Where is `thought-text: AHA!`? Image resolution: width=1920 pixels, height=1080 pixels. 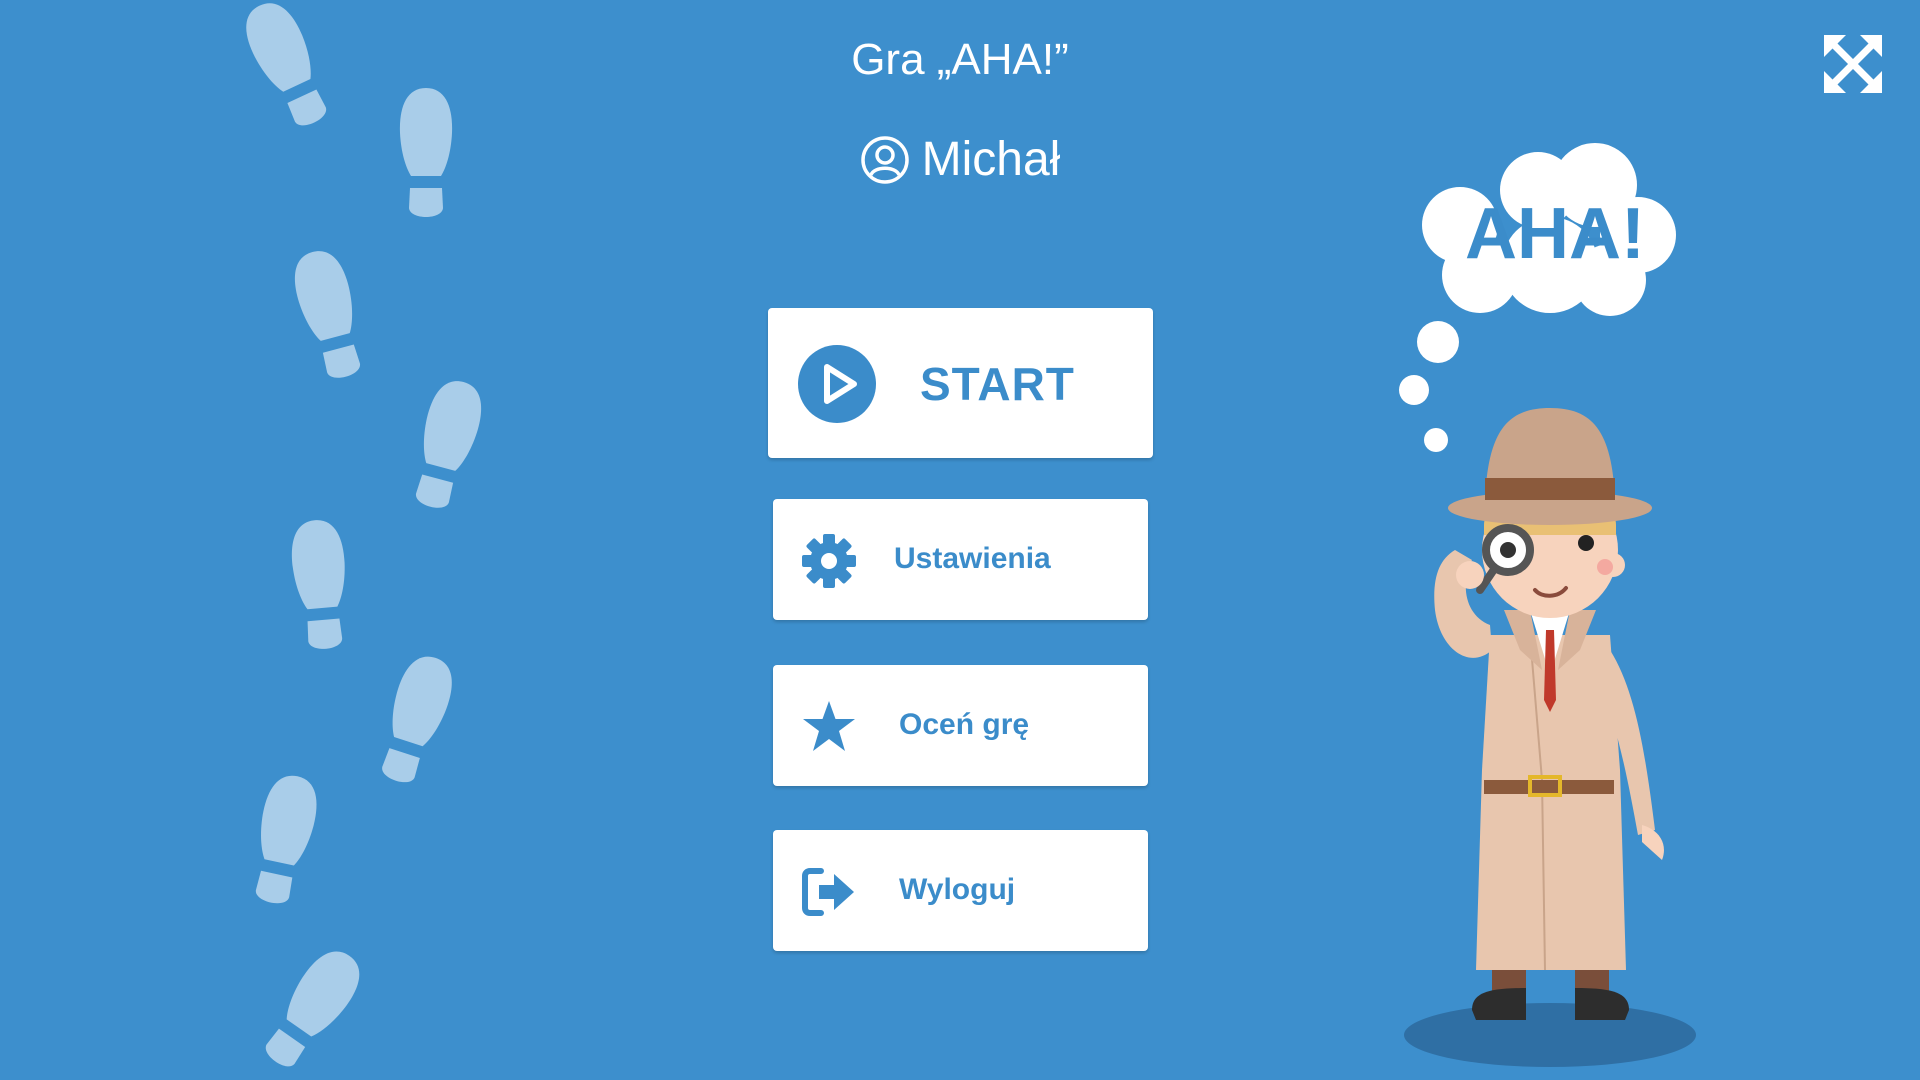 thought-text: AHA! is located at coordinates (1555, 234).